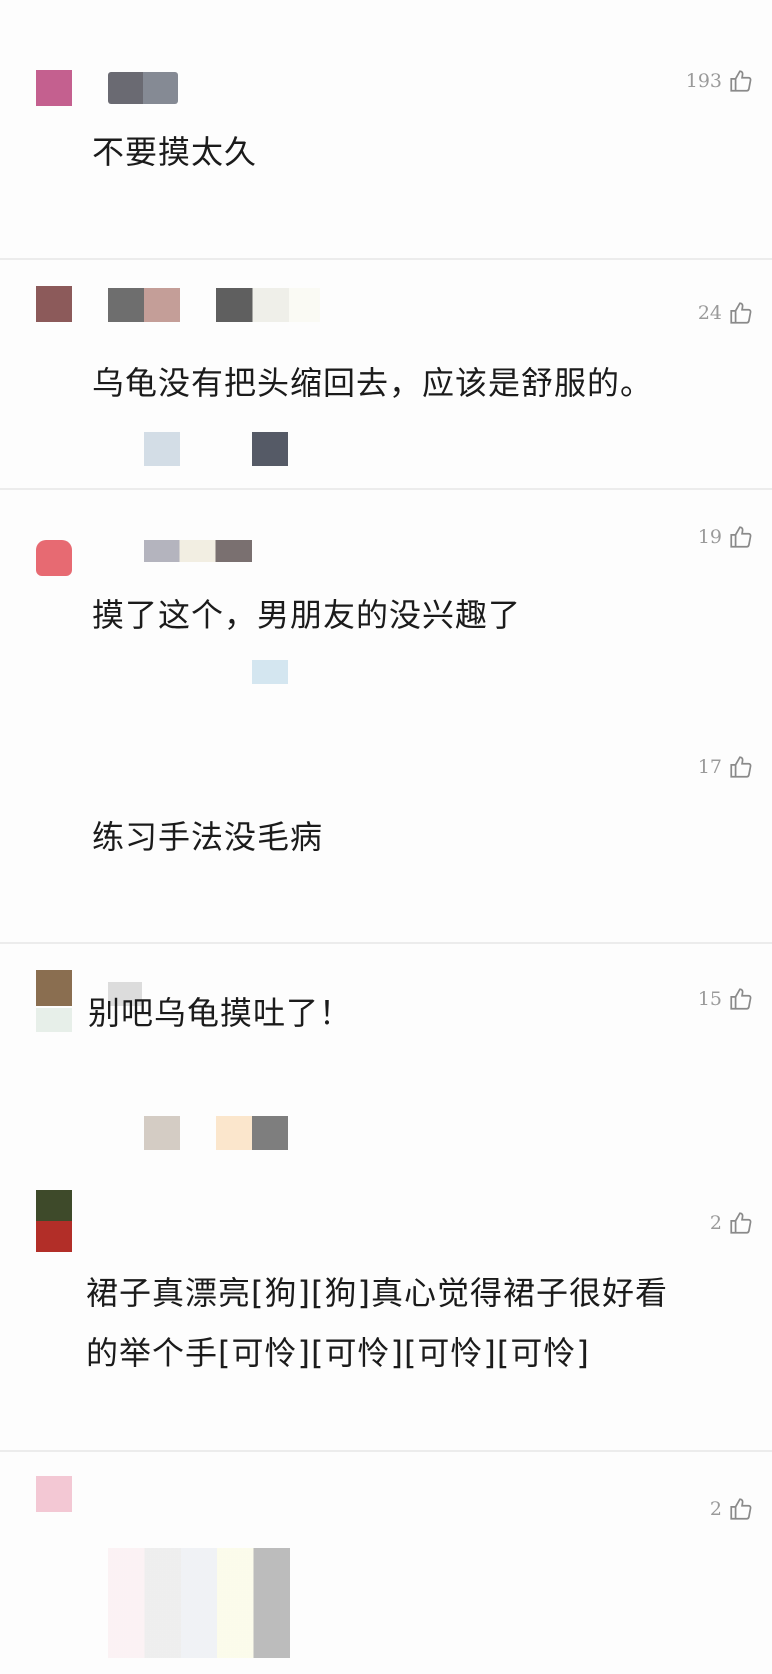 The height and width of the screenshot is (1674, 772). I want to click on like-count: 24, so click(709, 313).